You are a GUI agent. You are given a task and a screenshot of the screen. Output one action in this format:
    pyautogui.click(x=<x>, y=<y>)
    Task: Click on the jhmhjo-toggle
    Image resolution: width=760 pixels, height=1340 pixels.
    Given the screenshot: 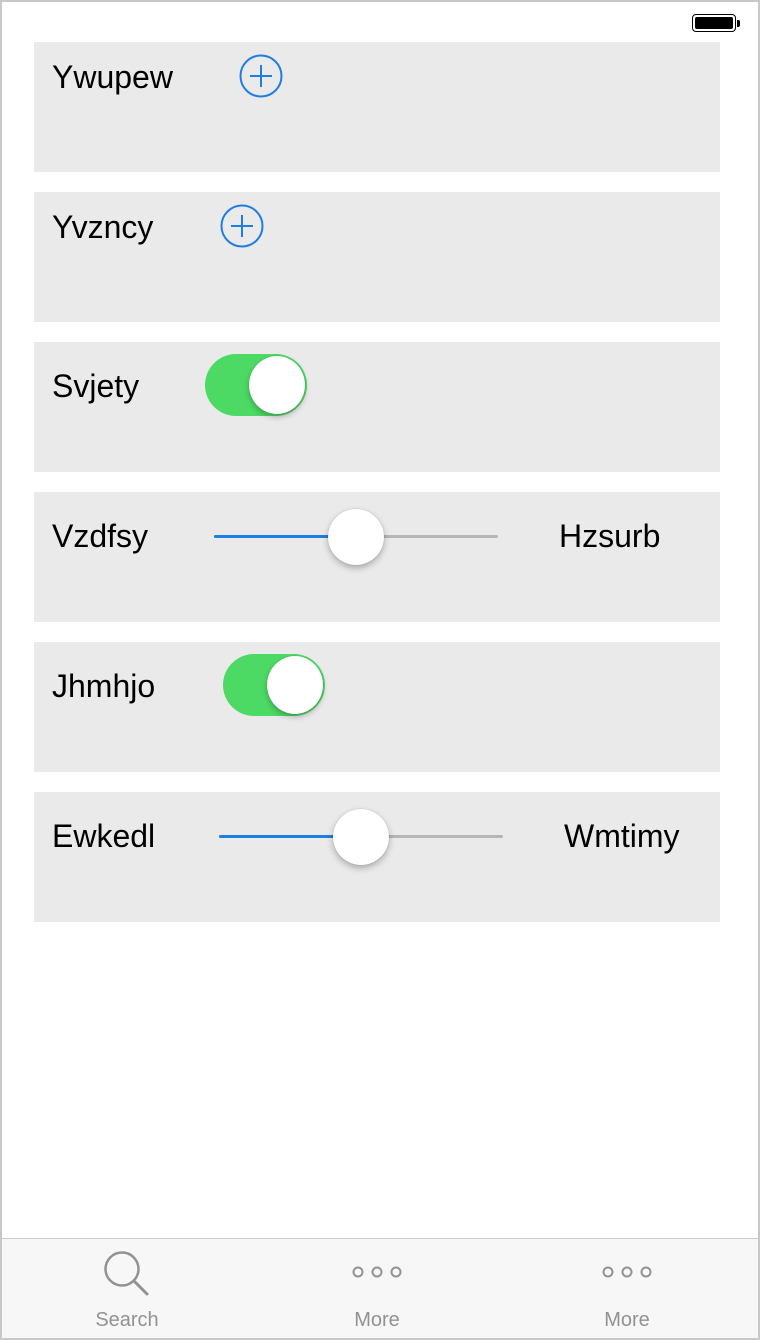 What is the action you would take?
    pyautogui.click(x=274, y=685)
    